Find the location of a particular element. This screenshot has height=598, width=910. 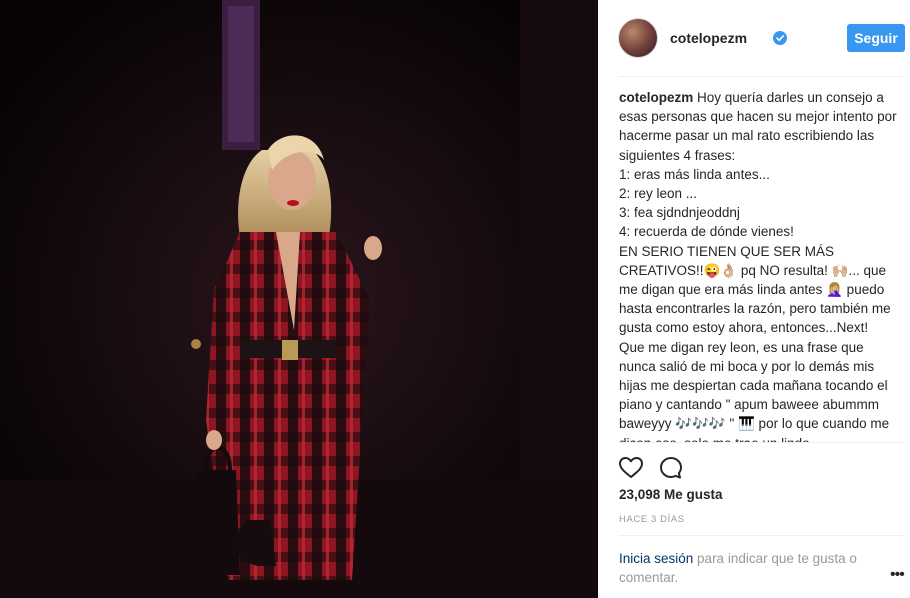

post-timestamp: HACE 3 DÍAS is located at coordinates (652, 519).